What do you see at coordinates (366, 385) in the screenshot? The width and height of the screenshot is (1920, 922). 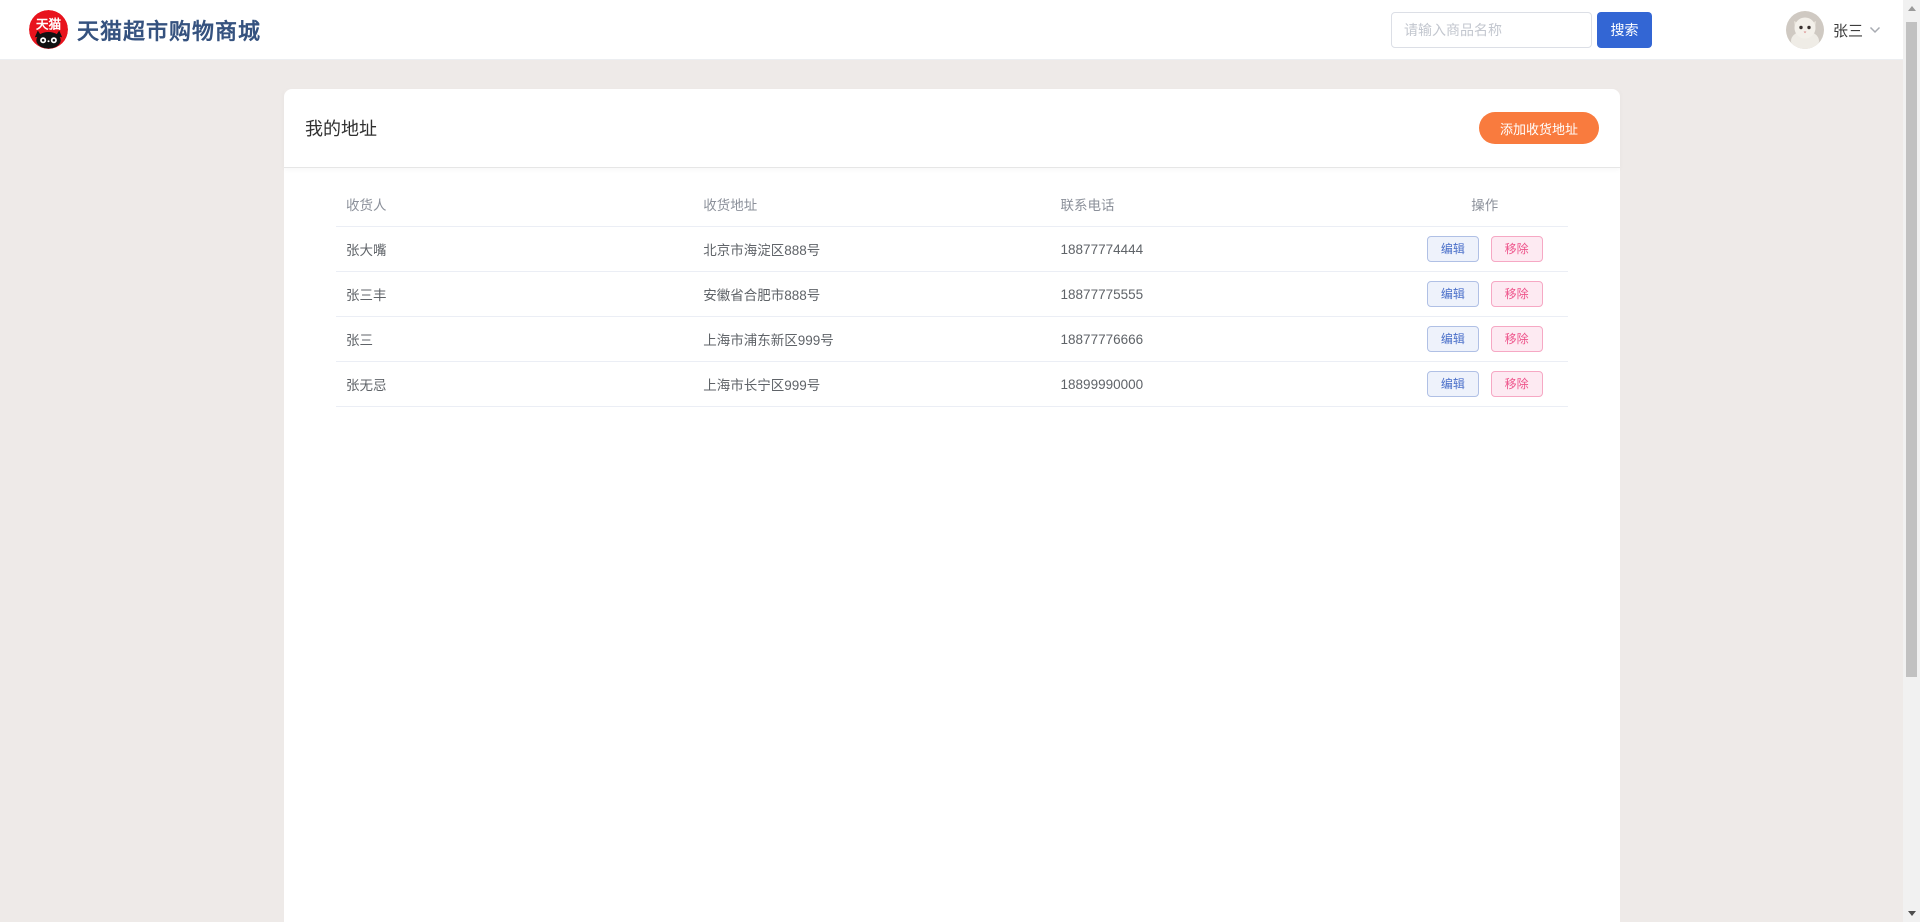 I see `recipient-cell: 张无忌` at bounding box center [366, 385].